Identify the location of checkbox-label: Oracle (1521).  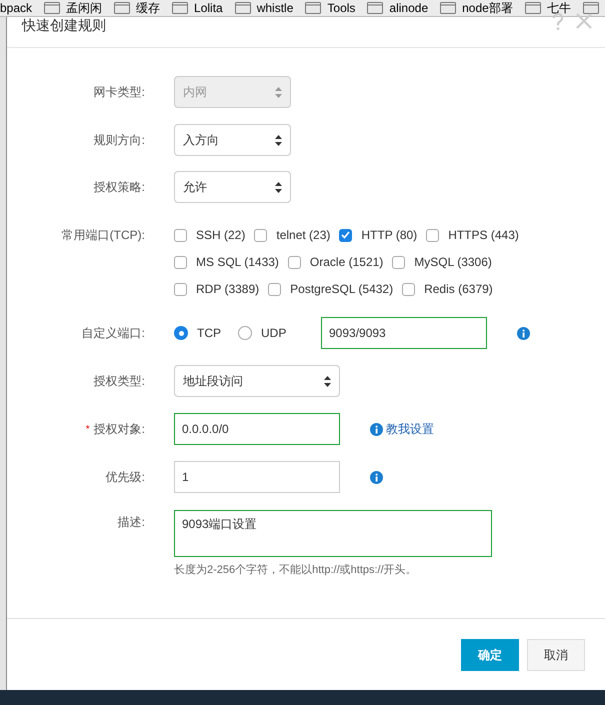
(347, 262).